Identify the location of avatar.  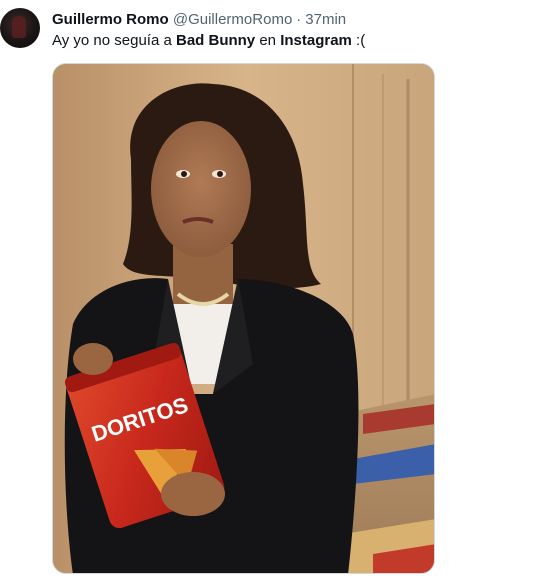
(20, 28).